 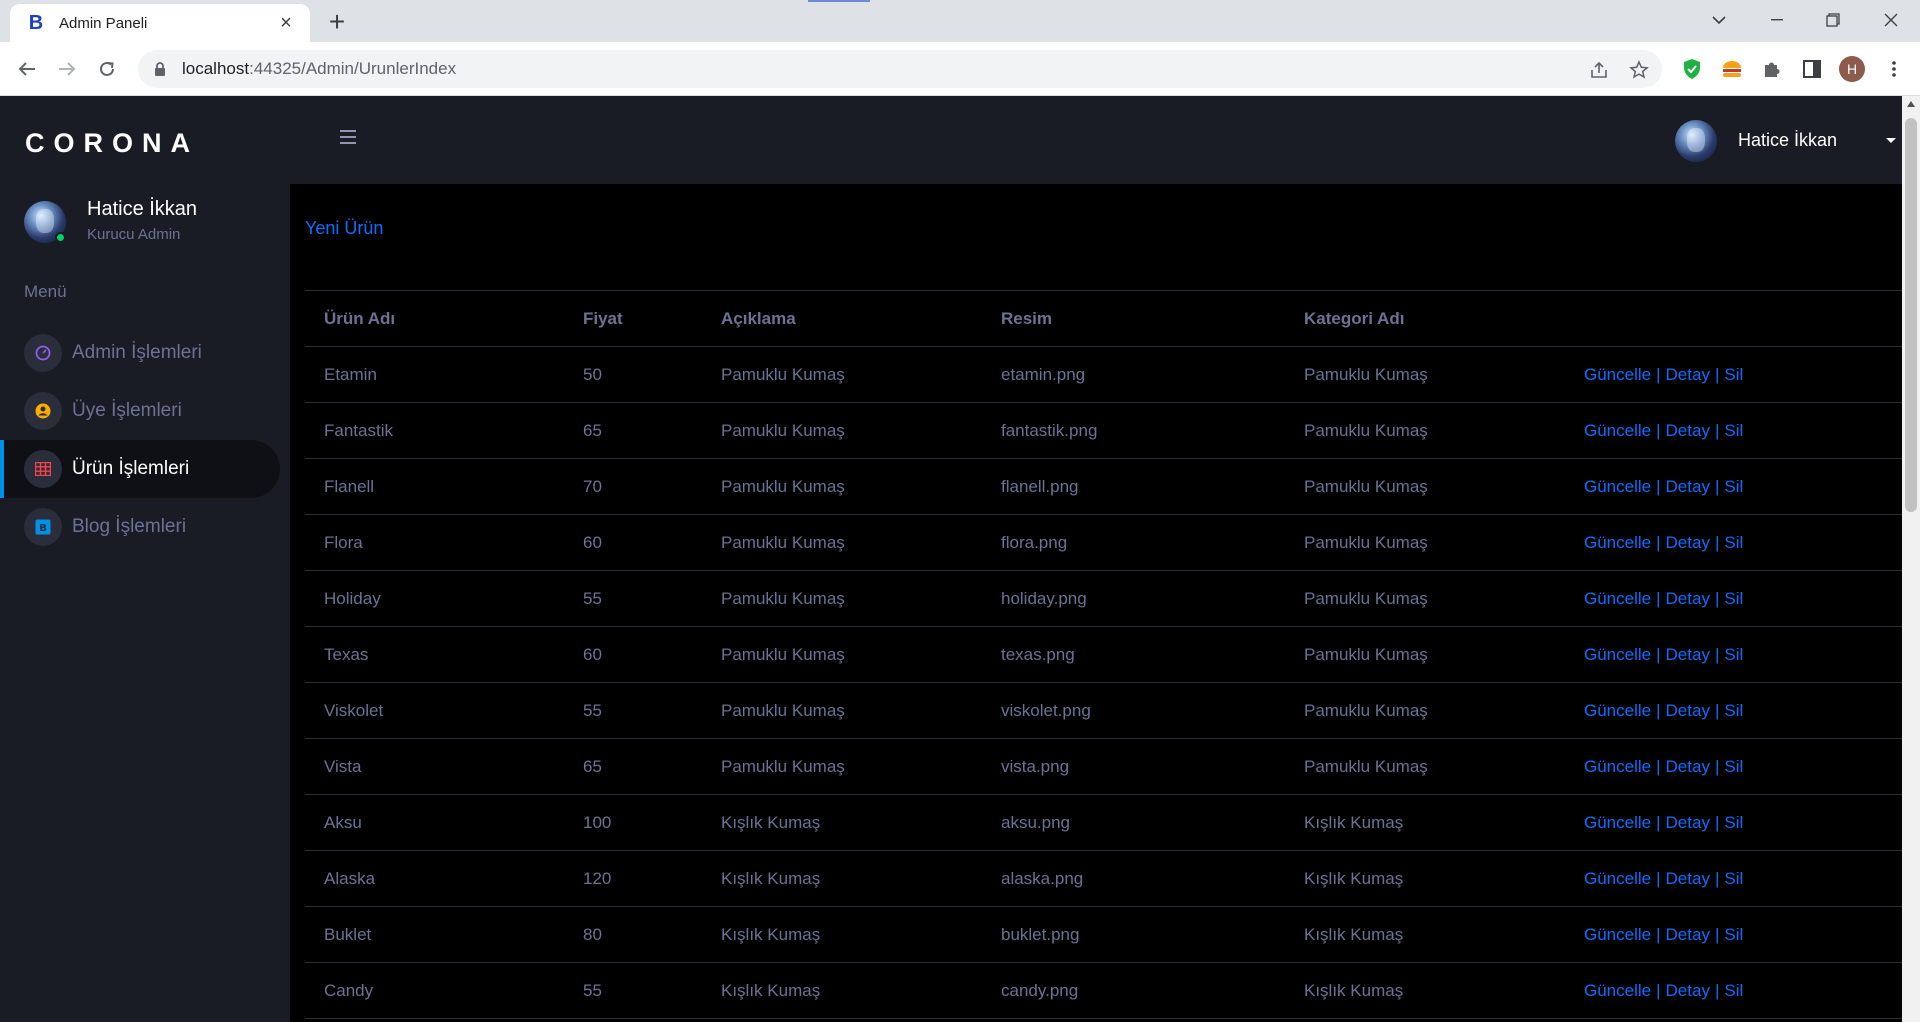 What do you see at coordinates (434, 822) in the screenshot?
I see `product-name-cell: Aksu` at bounding box center [434, 822].